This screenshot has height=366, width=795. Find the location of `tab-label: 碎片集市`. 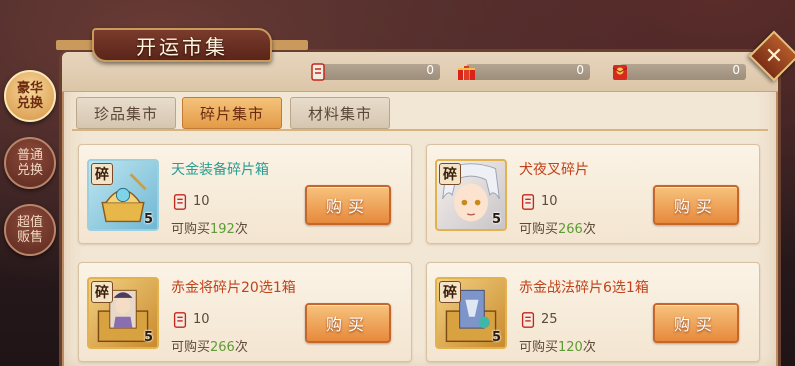

tab-label: 碎片集市 is located at coordinates (231, 113).